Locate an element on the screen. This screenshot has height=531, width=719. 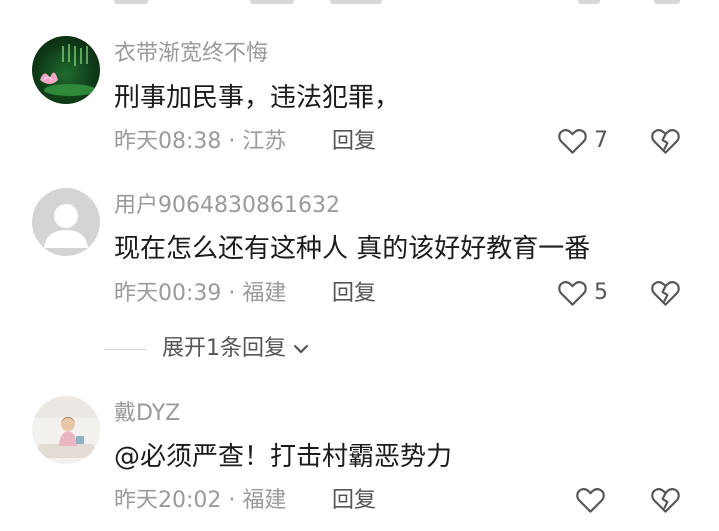
comment-meta: 昨天20:02 · 福建 is located at coordinates (200, 501).